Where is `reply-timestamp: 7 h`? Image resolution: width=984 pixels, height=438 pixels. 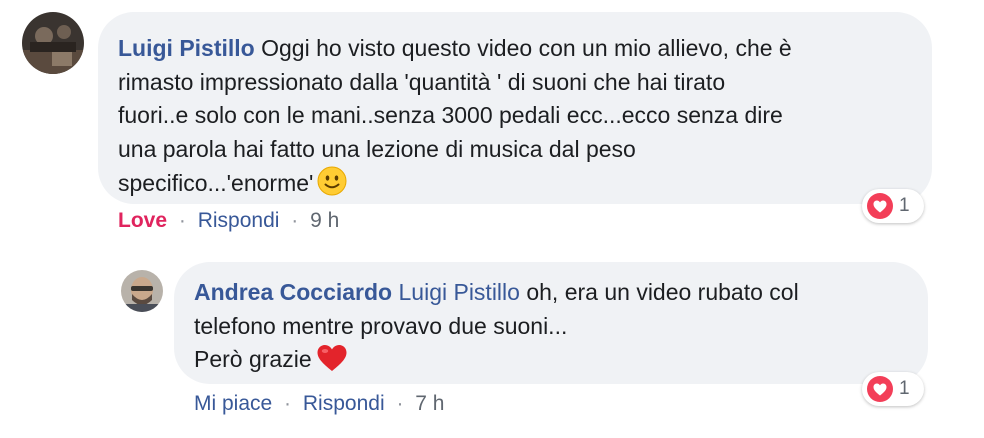 reply-timestamp: 7 h is located at coordinates (429, 403).